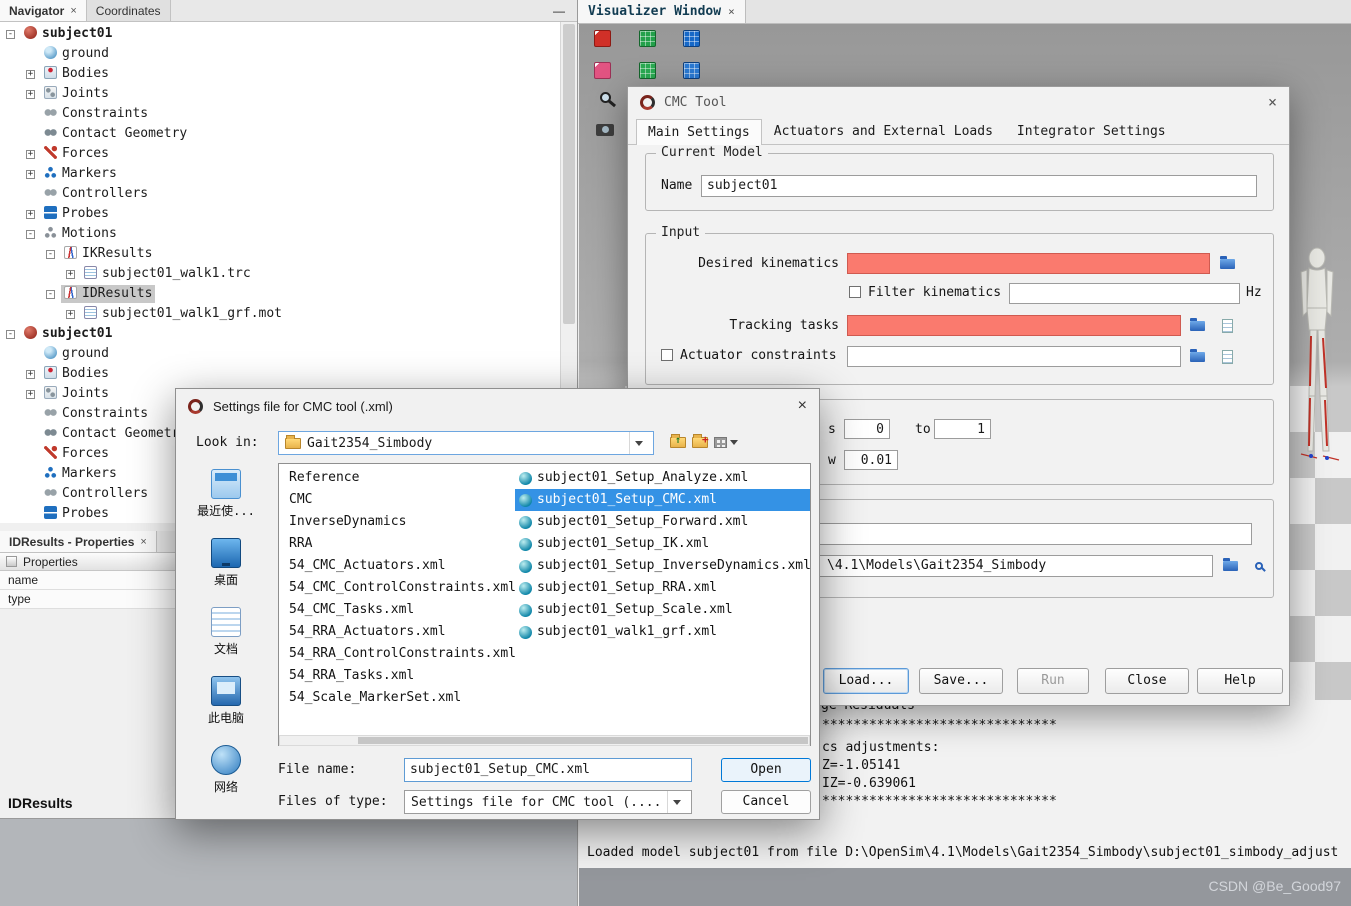  I want to click on tree-item-body: IKResults, so click(108, 254).